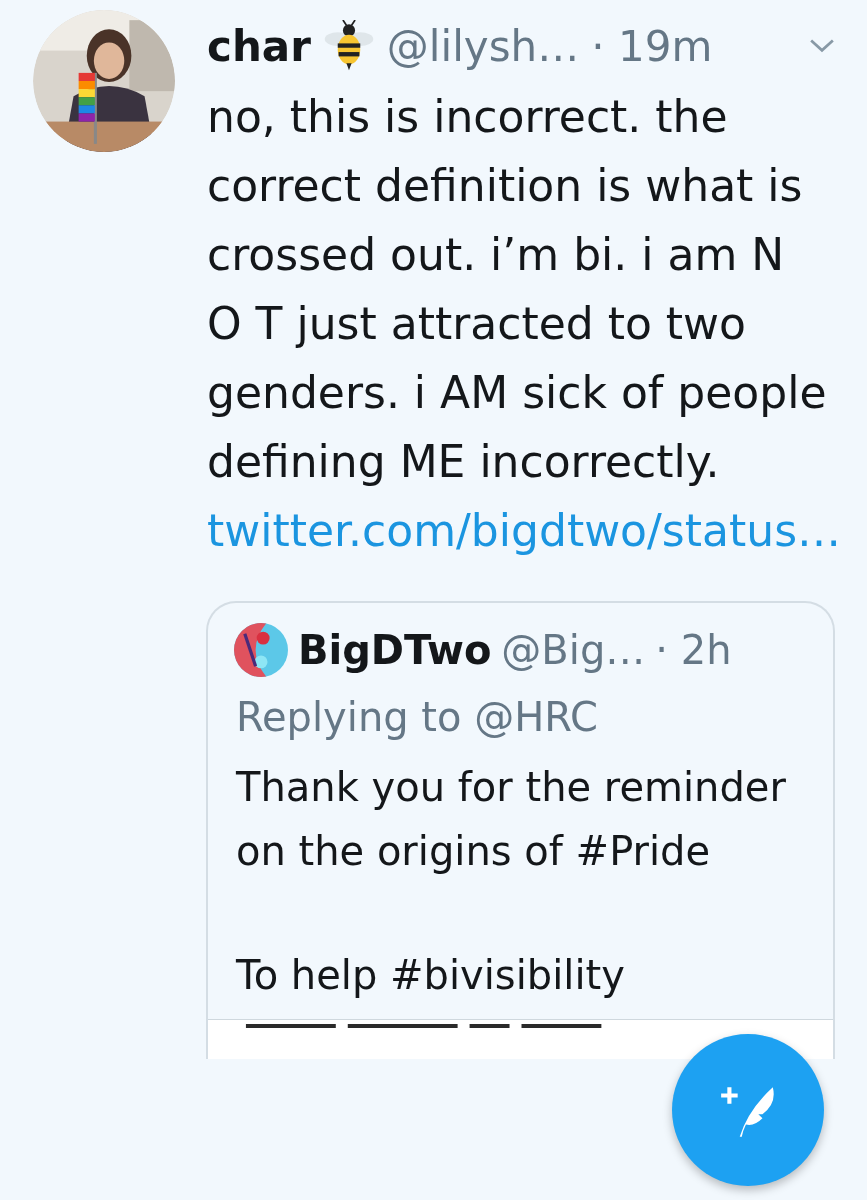 This screenshot has width=867, height=1200. I want to click on user-name: char, so click(259, 46).